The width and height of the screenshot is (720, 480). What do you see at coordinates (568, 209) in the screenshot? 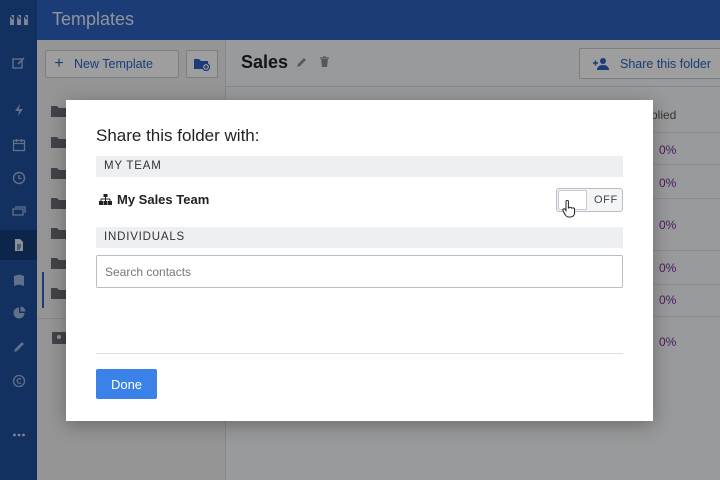
I see `hand-cursor-icon` at bounding box center [568, 209].